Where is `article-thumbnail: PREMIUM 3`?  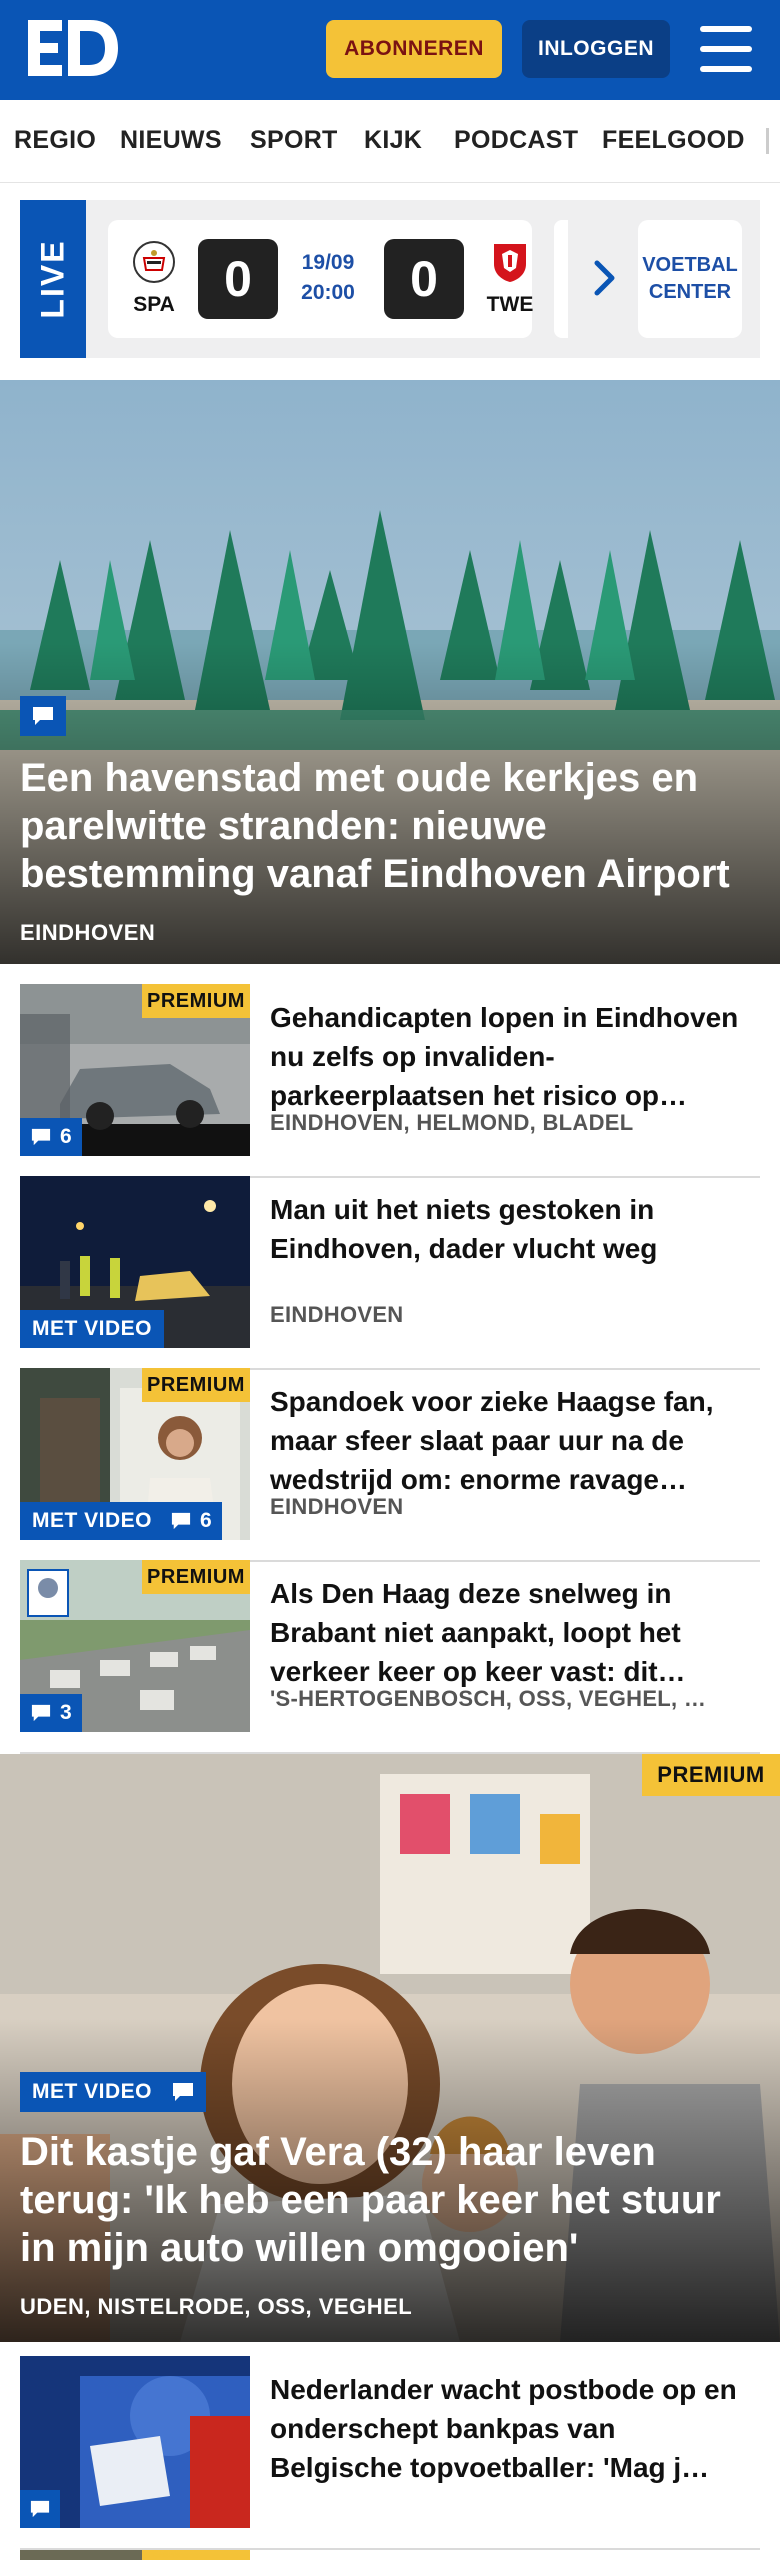
article-thumbnail: PREMIUM 3 is located at coordinates (135, 1646).